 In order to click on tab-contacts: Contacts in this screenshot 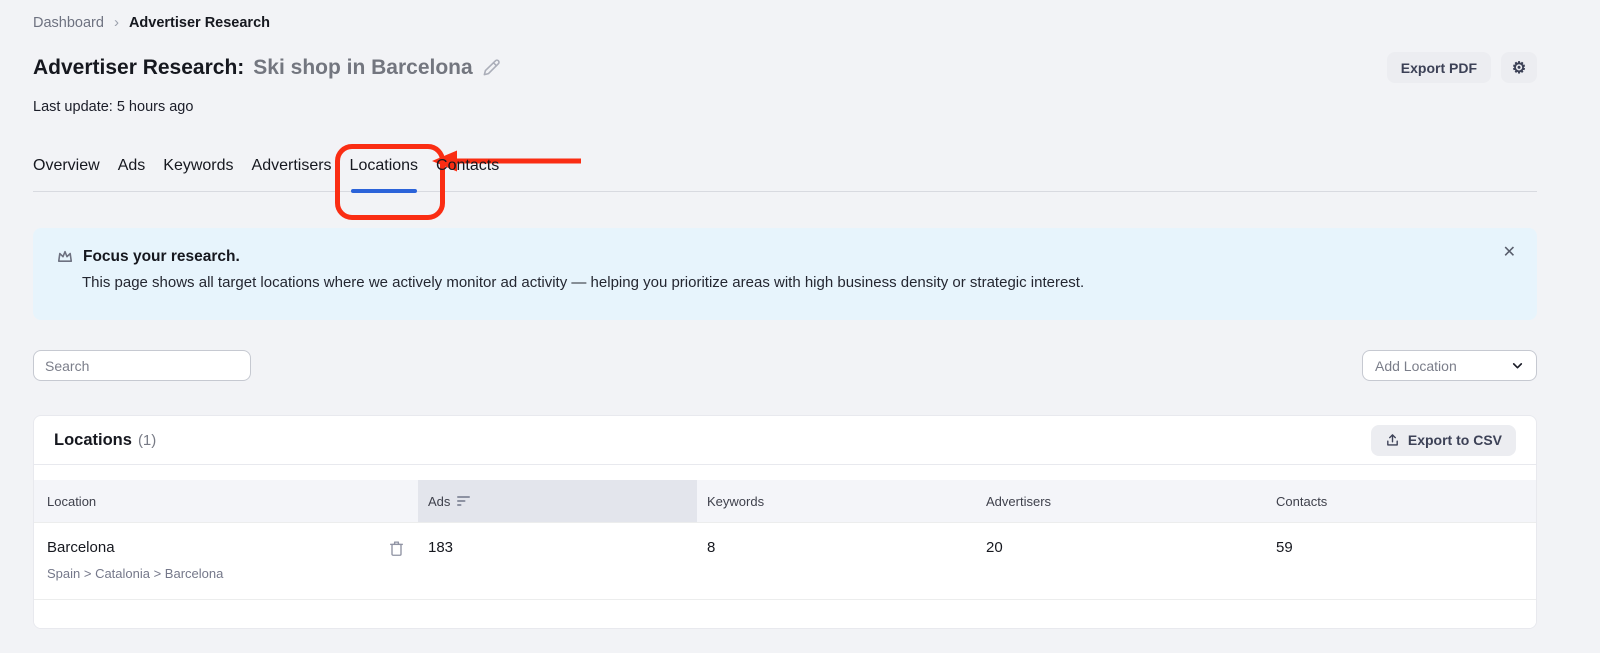, I will do `click(467, 174)`.